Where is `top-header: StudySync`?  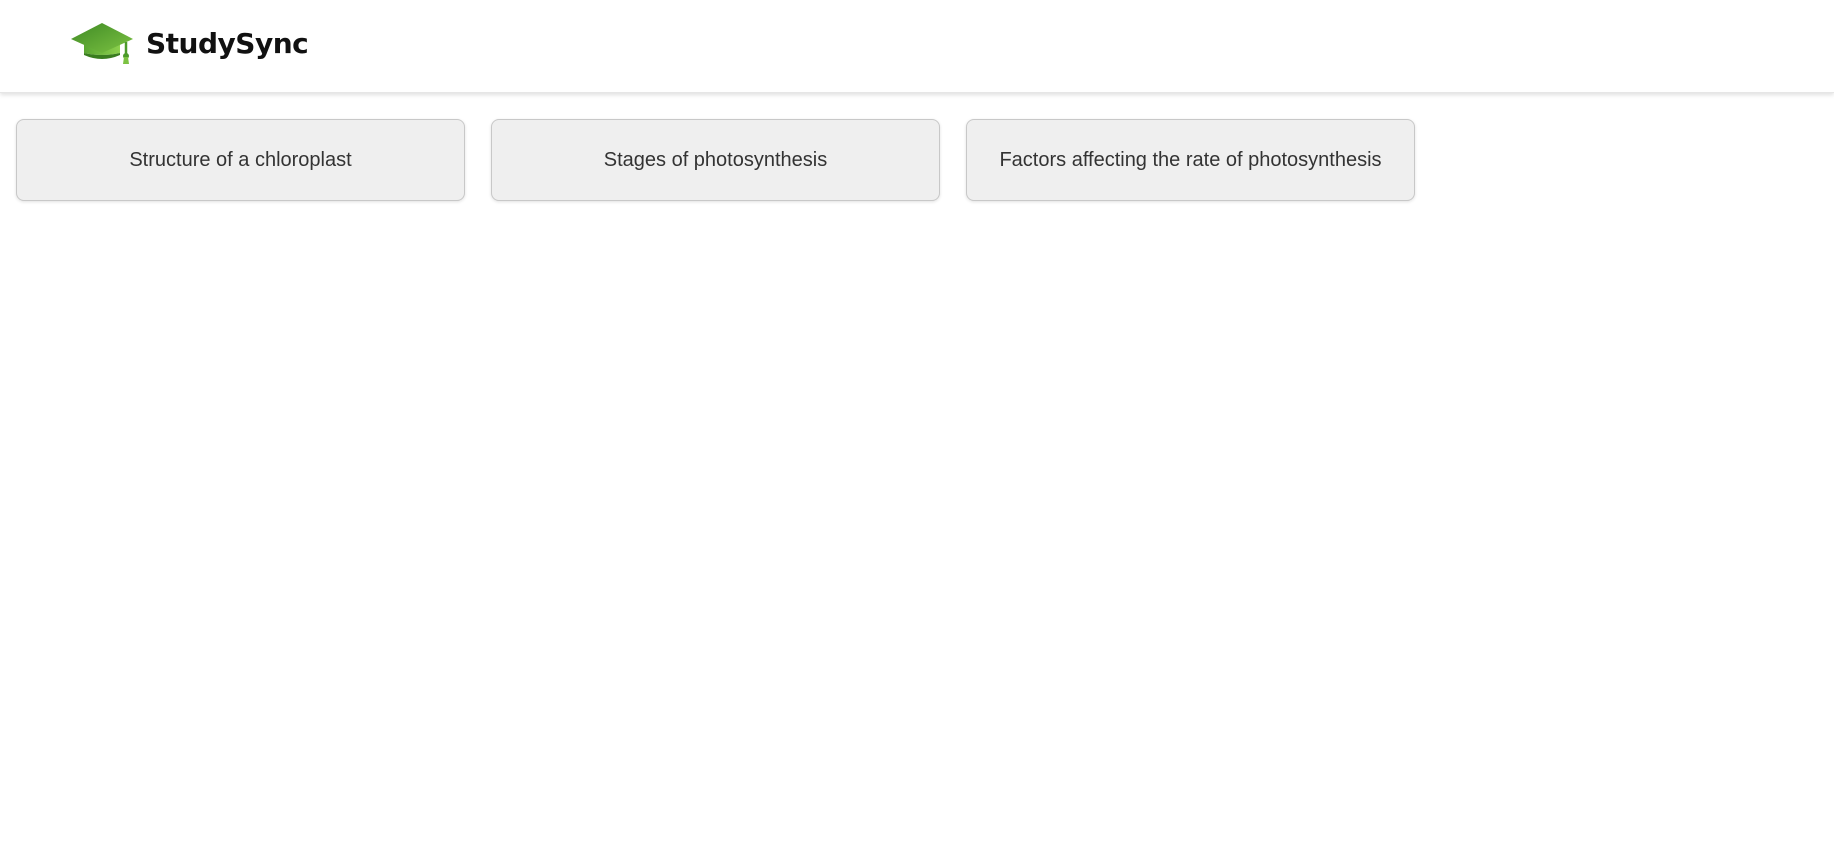
top-header: StudySync is located at coordinates (917, 46).